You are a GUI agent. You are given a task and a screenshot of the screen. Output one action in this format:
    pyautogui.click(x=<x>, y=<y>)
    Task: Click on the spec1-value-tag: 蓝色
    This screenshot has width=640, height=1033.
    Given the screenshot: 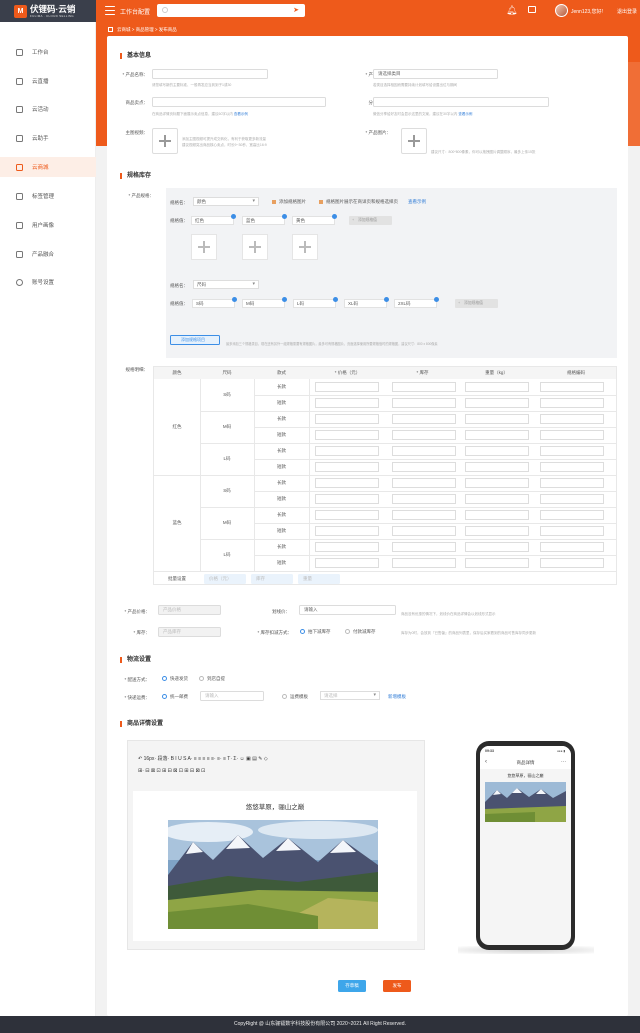 What is the action you would take?
    pyautogui.click(x=264, y=219)
    